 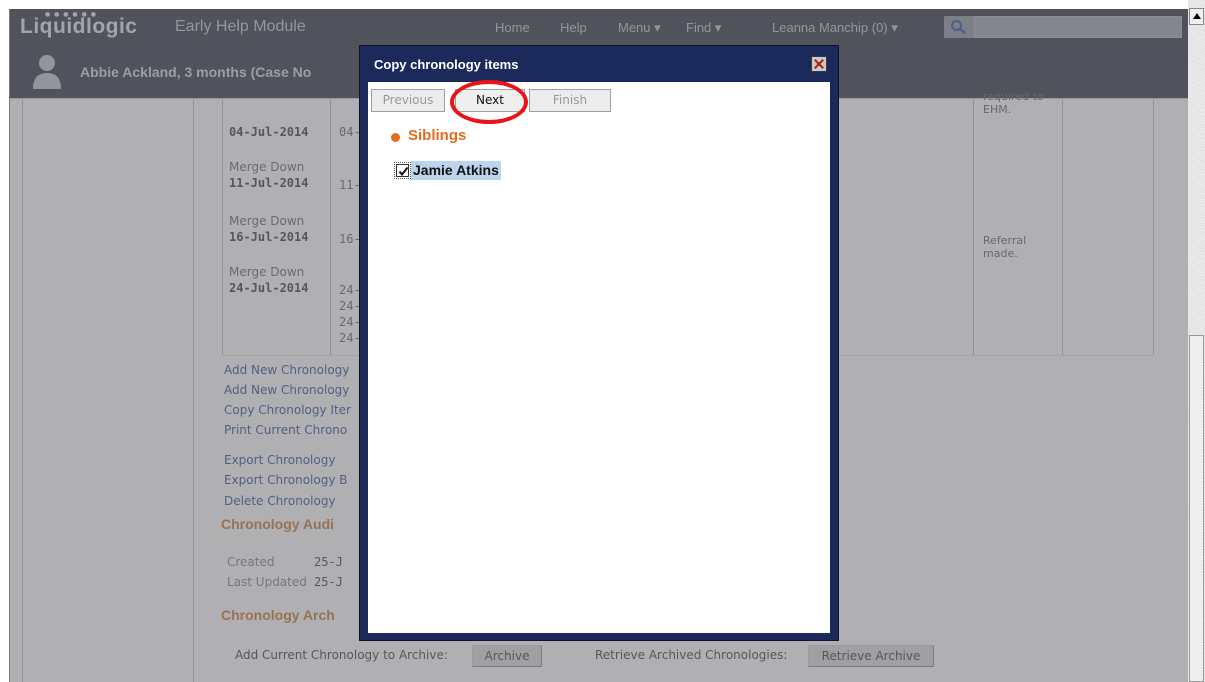 What do you see at coordinates (196, 72) in the screenshot?
I see `person-name: Abbie Ackland, 3 months (Case No` at bounding box center [196, 72].